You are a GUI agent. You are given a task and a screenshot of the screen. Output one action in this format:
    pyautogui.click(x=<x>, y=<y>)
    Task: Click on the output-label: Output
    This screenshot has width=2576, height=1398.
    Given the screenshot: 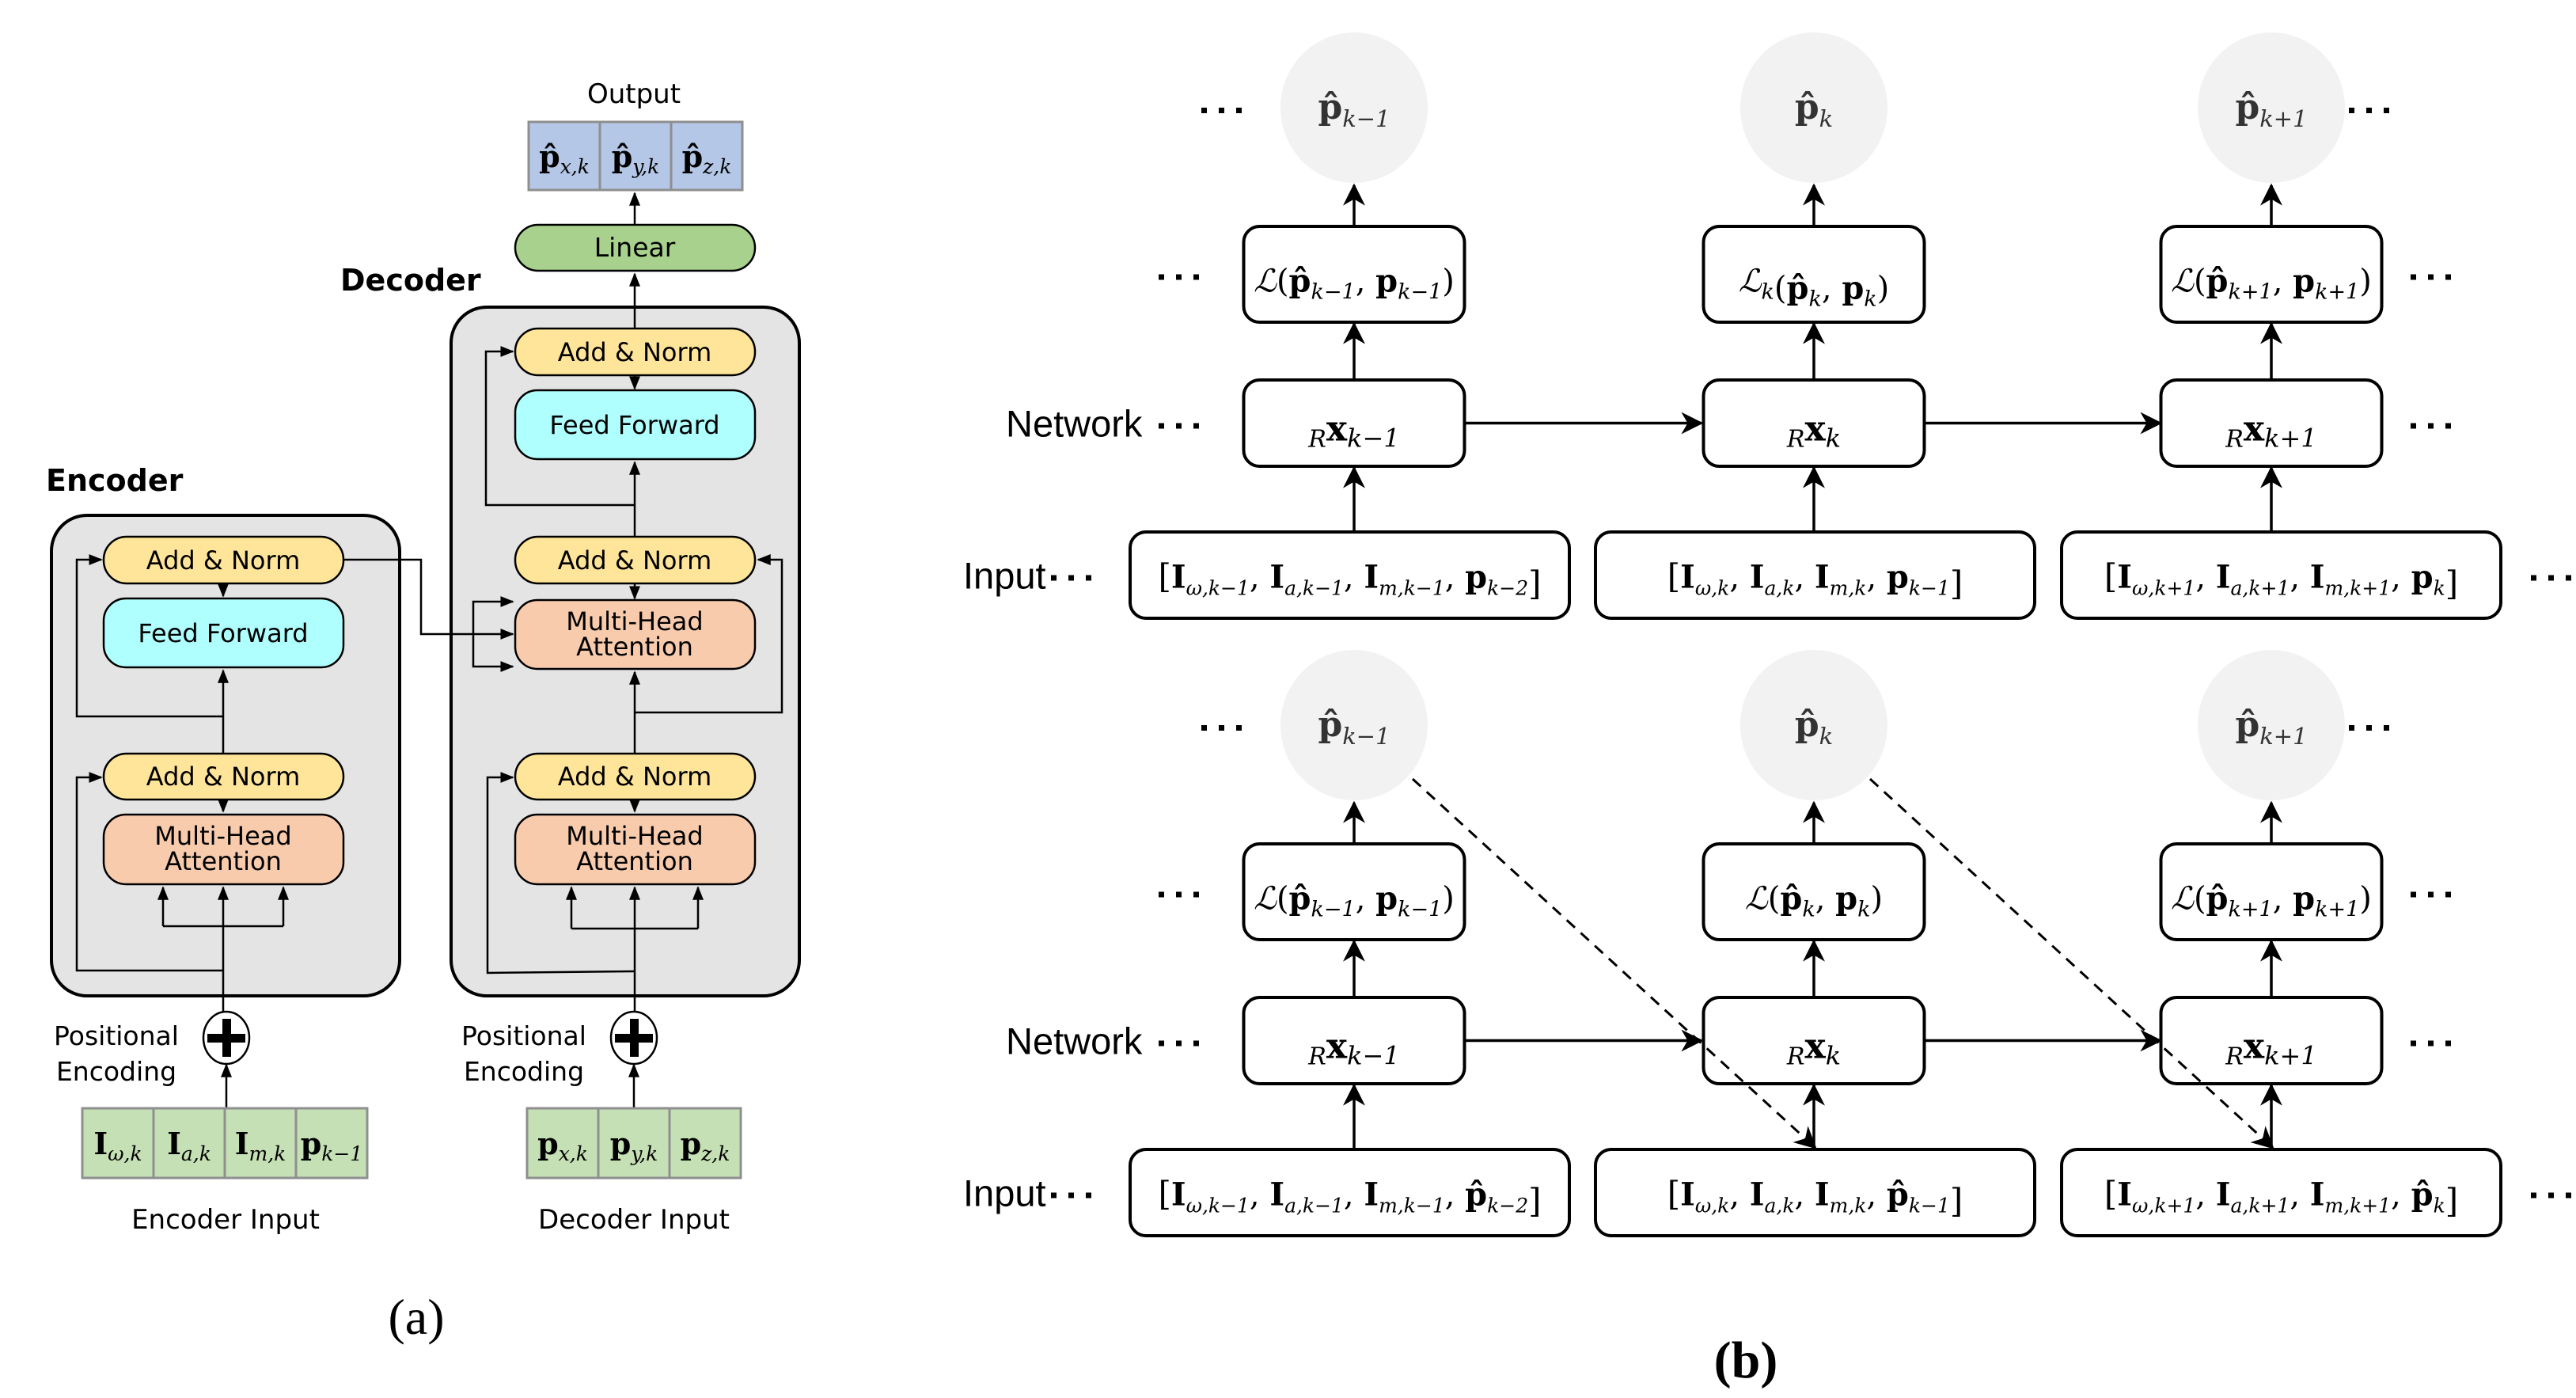 What is the action you would take?
    pyautogui.click(x=634, y=94)
    